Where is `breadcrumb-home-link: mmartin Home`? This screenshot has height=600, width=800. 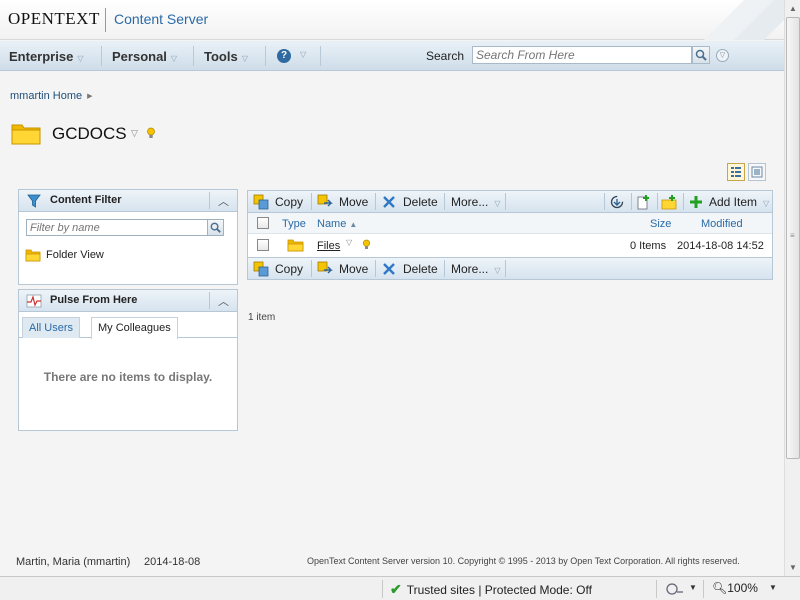 breadcrumb-home-link: mmartin Home is located at coordinates (46, 96).